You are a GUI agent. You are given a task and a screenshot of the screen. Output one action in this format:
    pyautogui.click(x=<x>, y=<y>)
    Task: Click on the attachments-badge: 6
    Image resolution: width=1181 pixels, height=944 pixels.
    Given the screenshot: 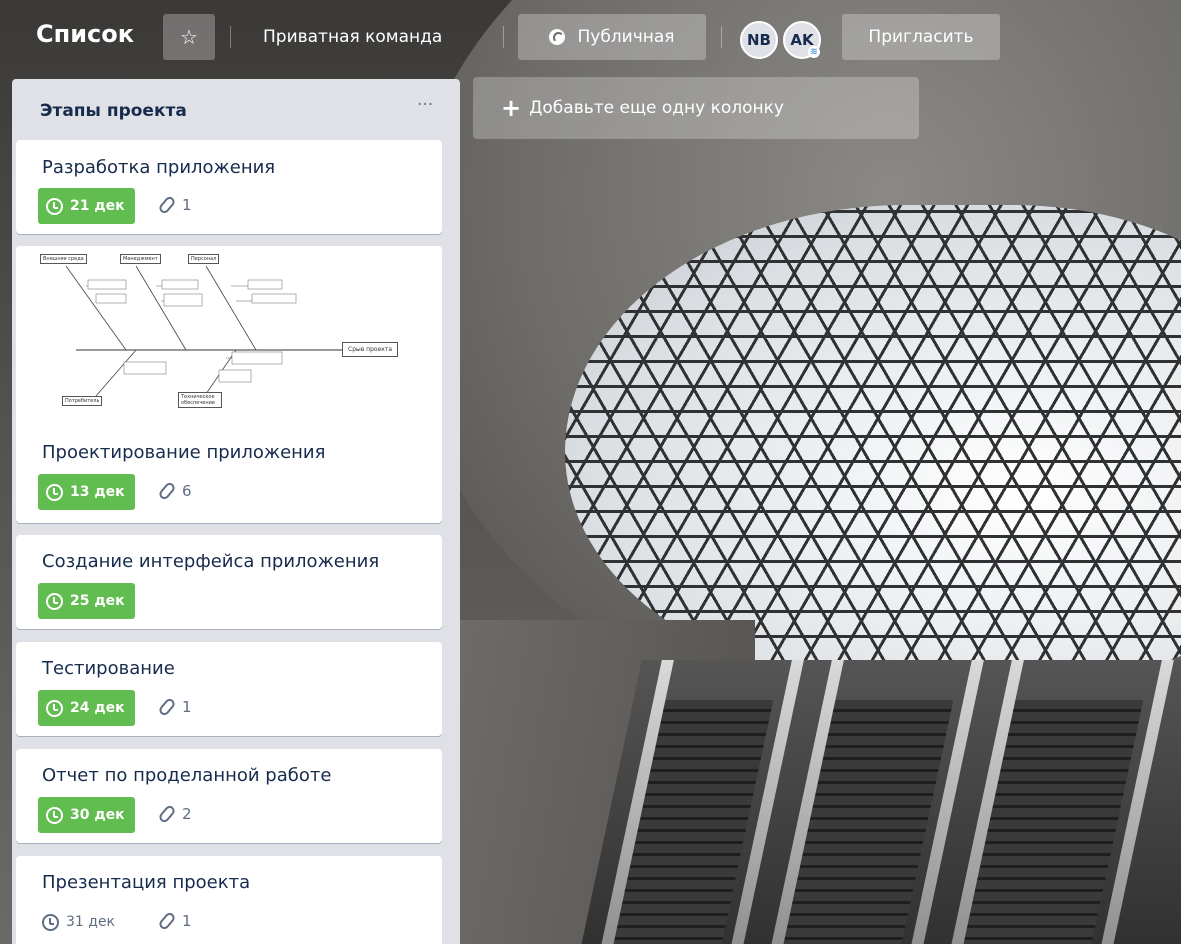 What is the action you would take?
    pyautogui.click(x=174, y=491)
    